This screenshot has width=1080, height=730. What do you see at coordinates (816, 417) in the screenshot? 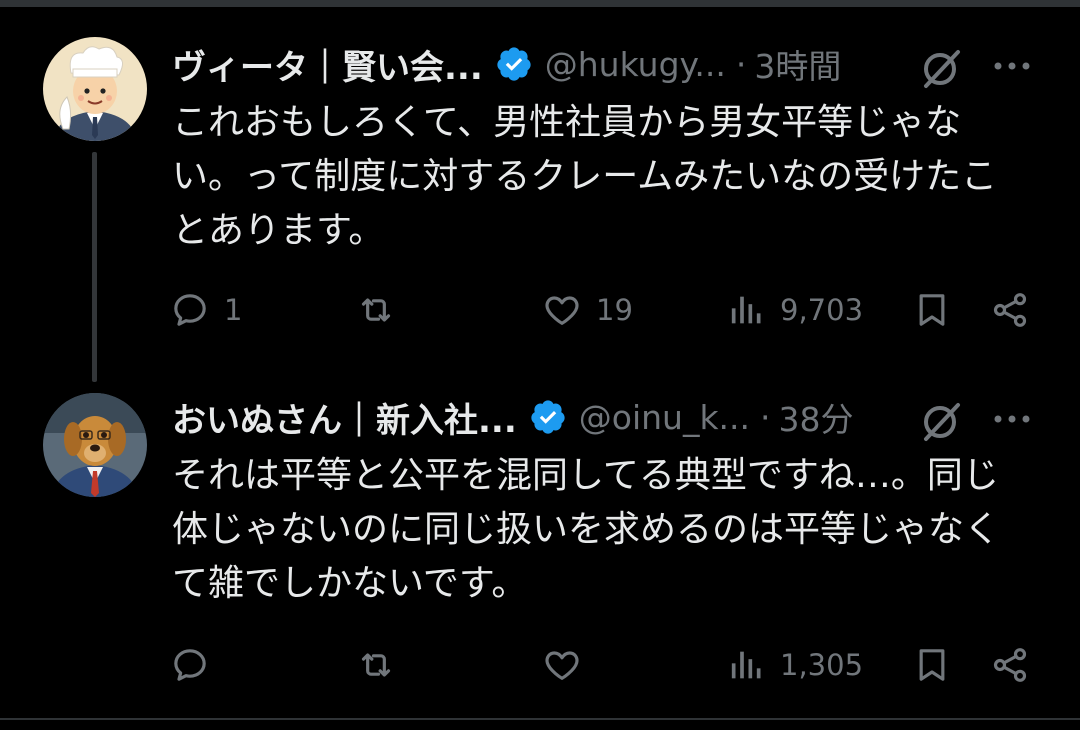
I see `timestamp: 38分` at bounding box center [816, 417].